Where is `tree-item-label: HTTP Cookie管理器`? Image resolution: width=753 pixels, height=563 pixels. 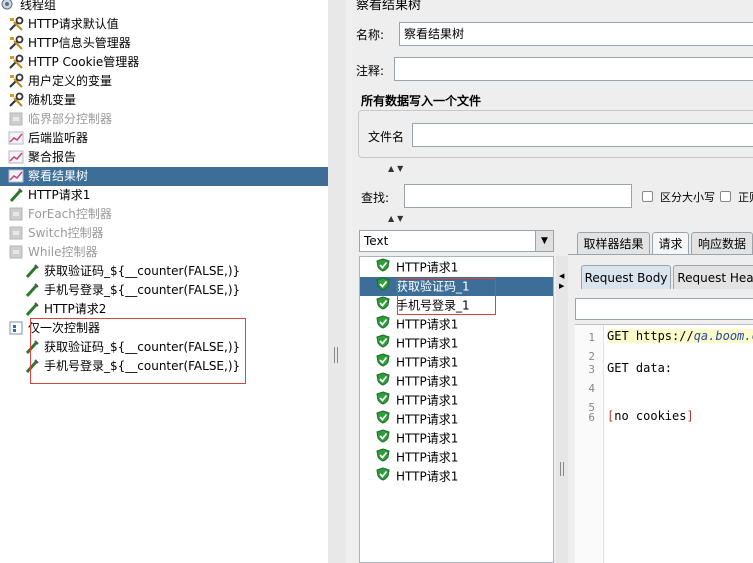 tree-item-label: HTTP Cookie管理器 is located at coordinates (84, 62).